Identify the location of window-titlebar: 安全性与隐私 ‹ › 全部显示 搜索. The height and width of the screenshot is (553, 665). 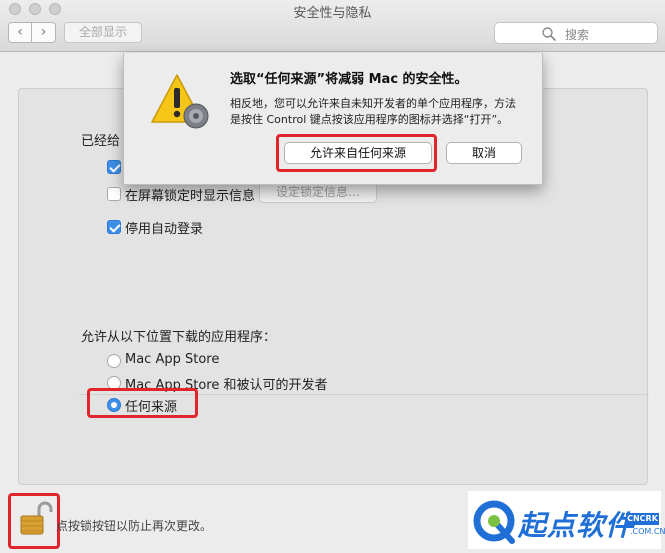
(332, 26).